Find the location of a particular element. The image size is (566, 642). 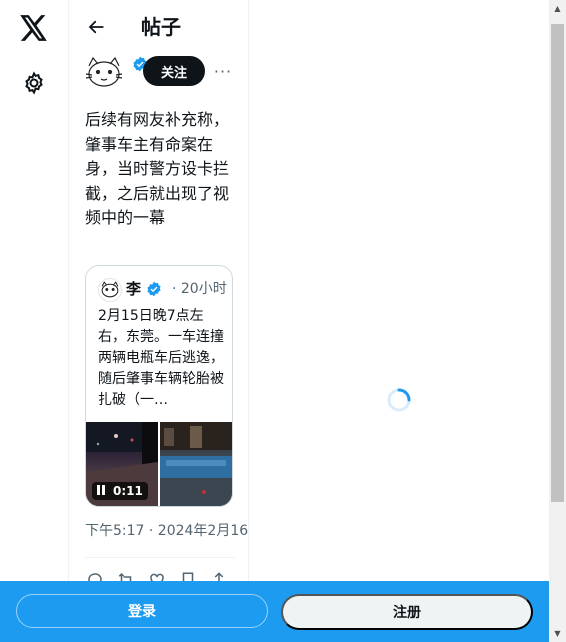

pause-icon is located at coordinates (102, 491).